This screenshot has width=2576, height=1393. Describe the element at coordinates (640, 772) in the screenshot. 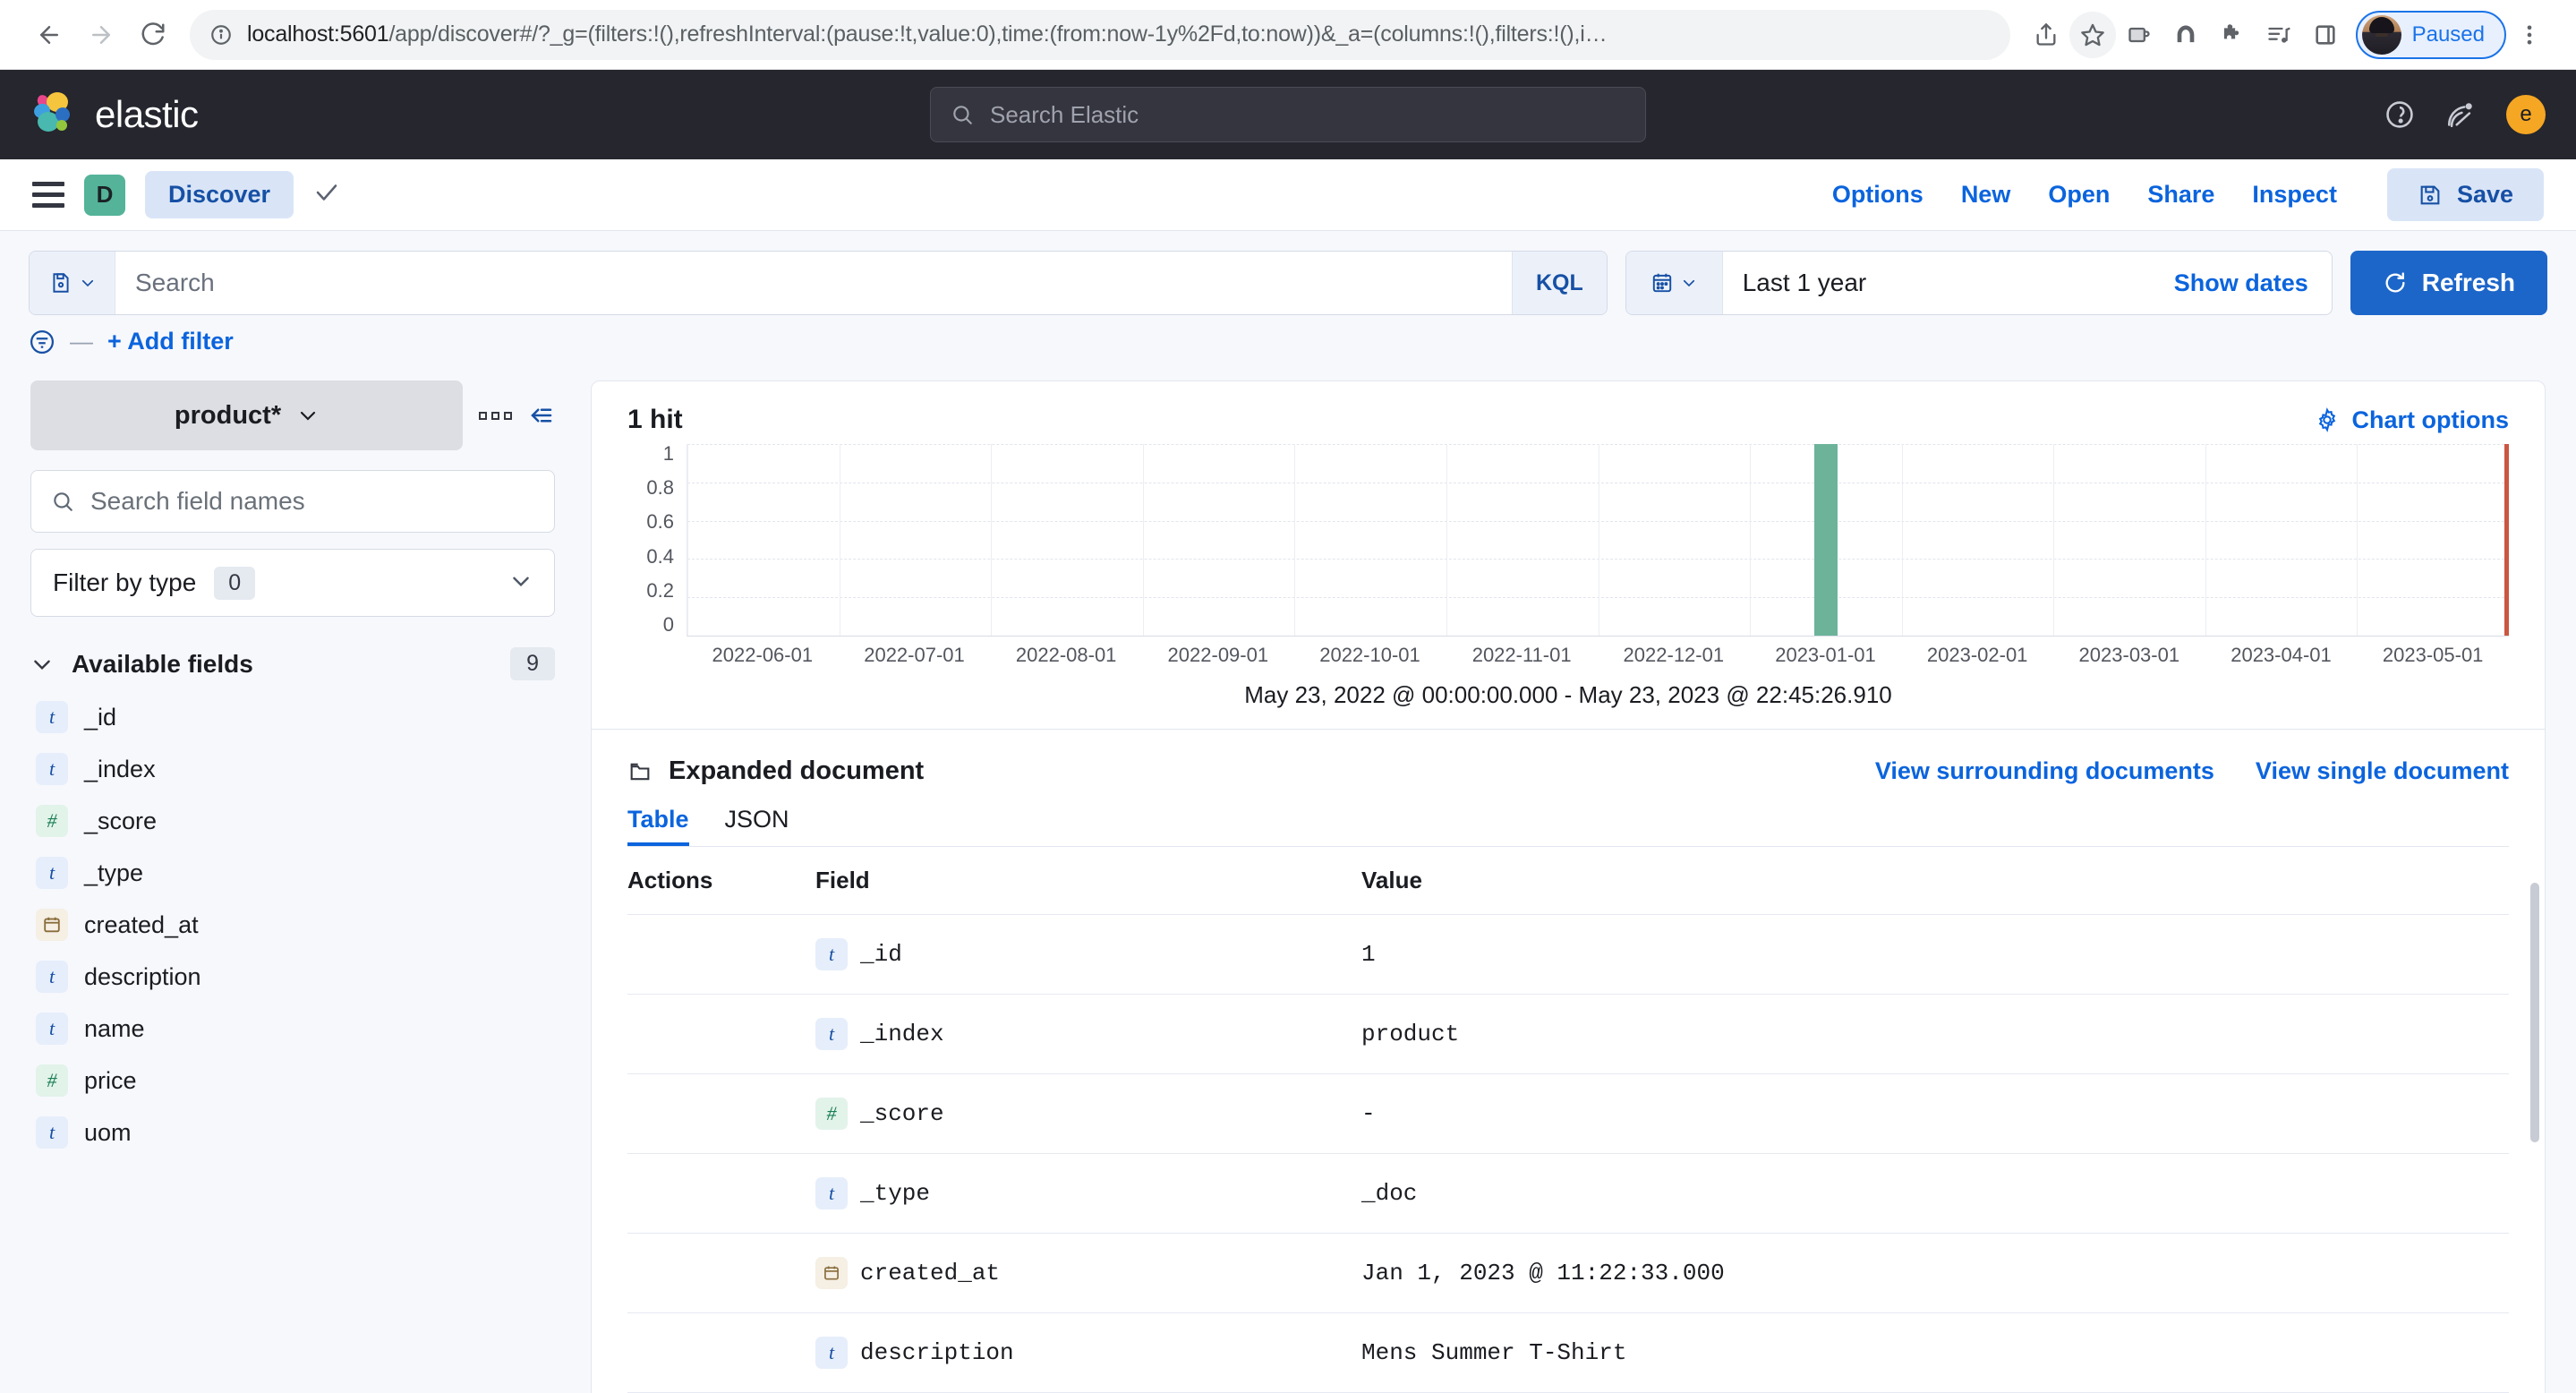

I see `folder-icon` at that location.